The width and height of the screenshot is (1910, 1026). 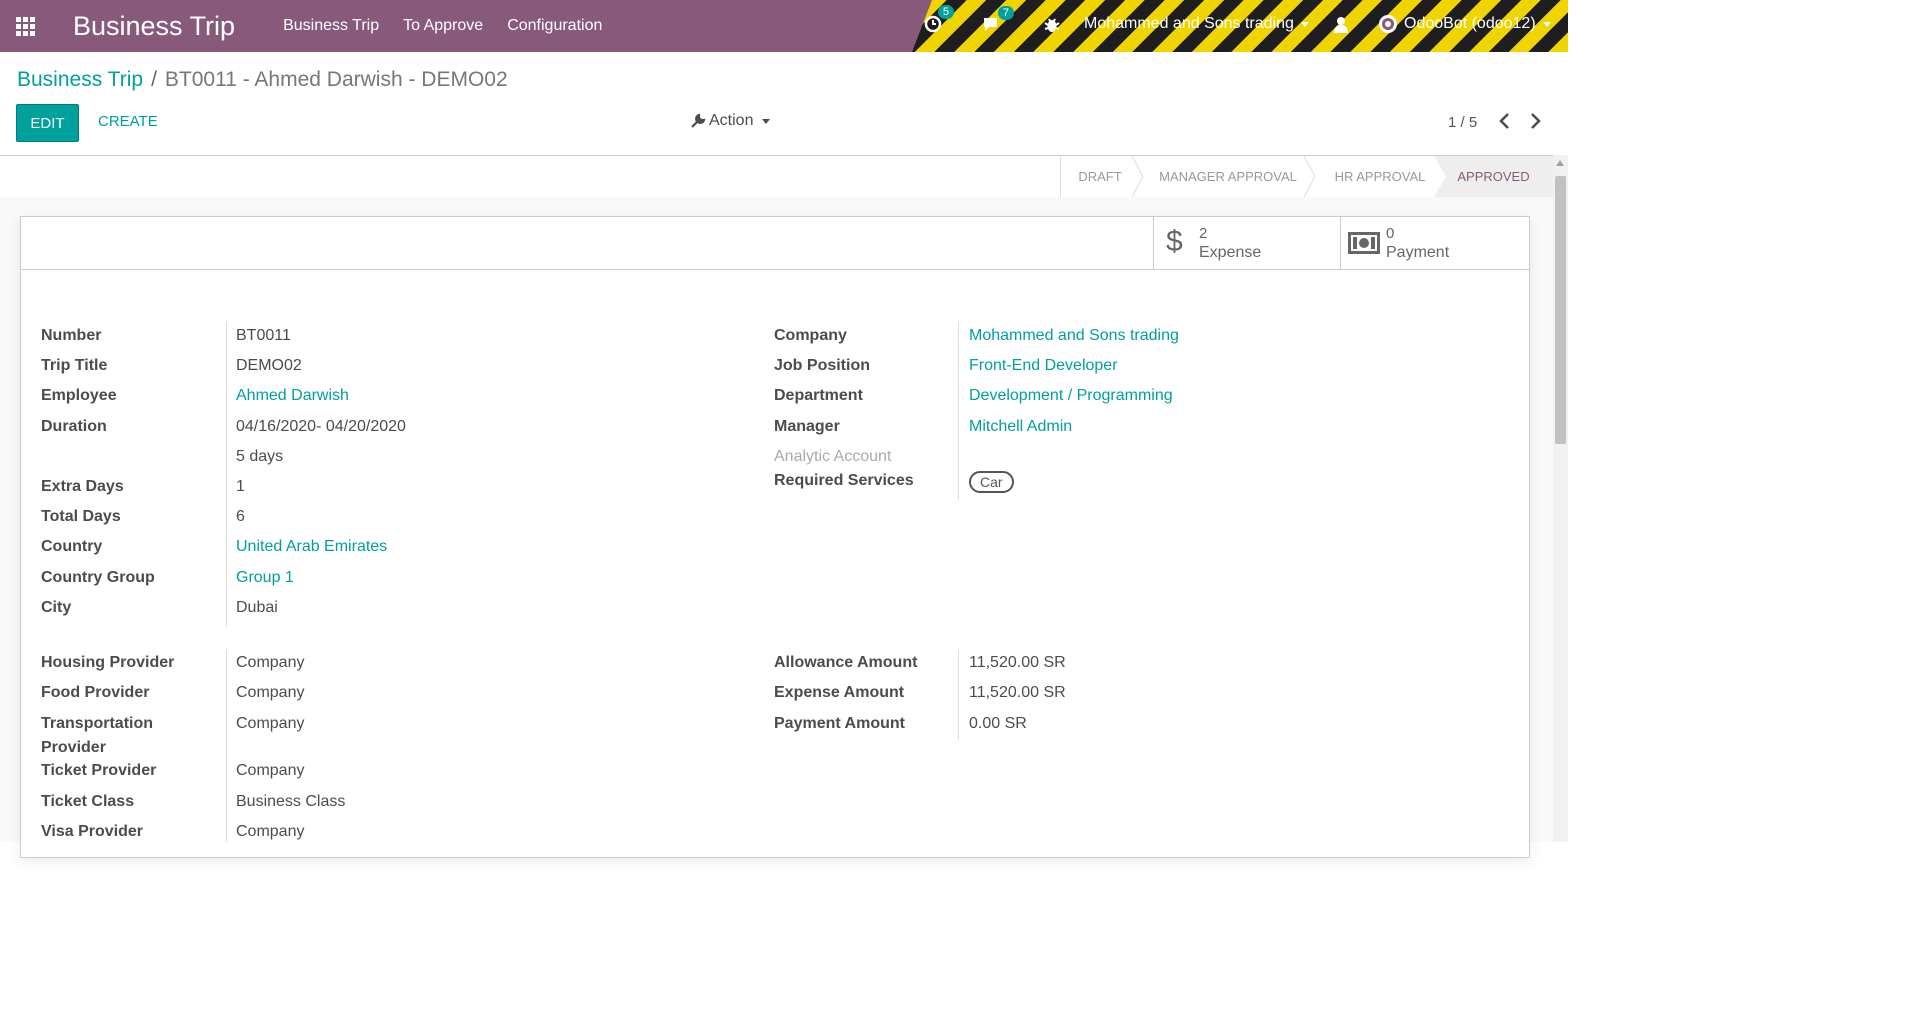 What do you see at coordinates (81, 516) in the screenshot?
I see `total-days-label: Total Days` at bounding box center [81, 516].